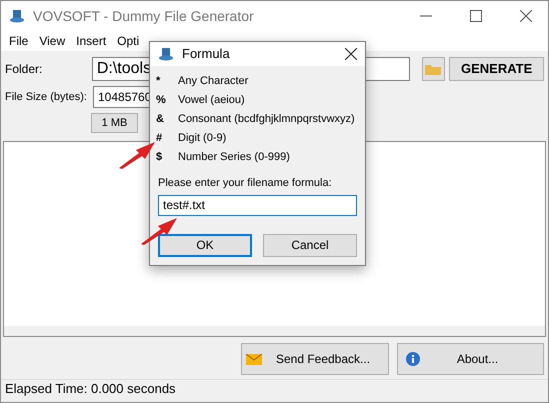  Describe the element at coordinates (310, 245) in the screenshot. I see `dialog-button: Cancel` at that location.